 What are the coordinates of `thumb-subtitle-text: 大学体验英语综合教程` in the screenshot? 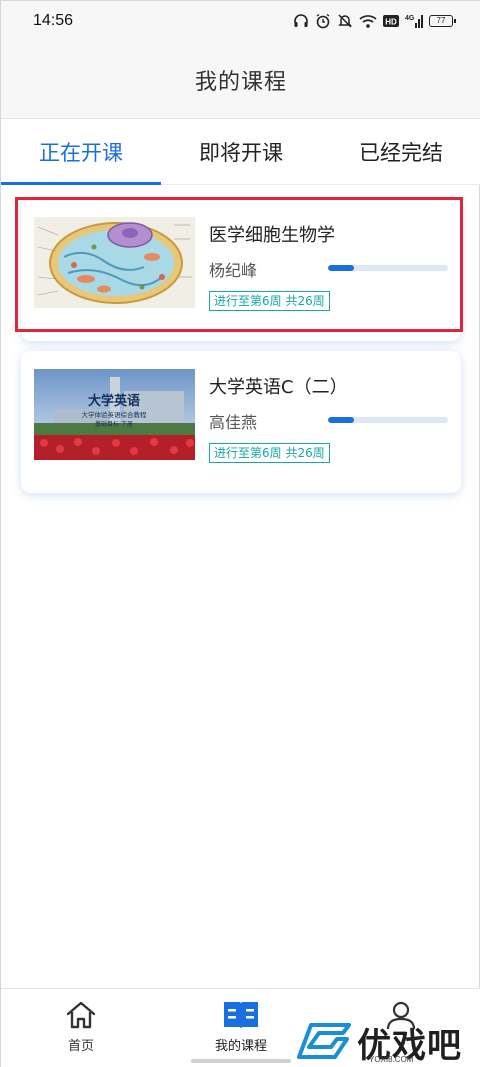 It's located at (115, 414).